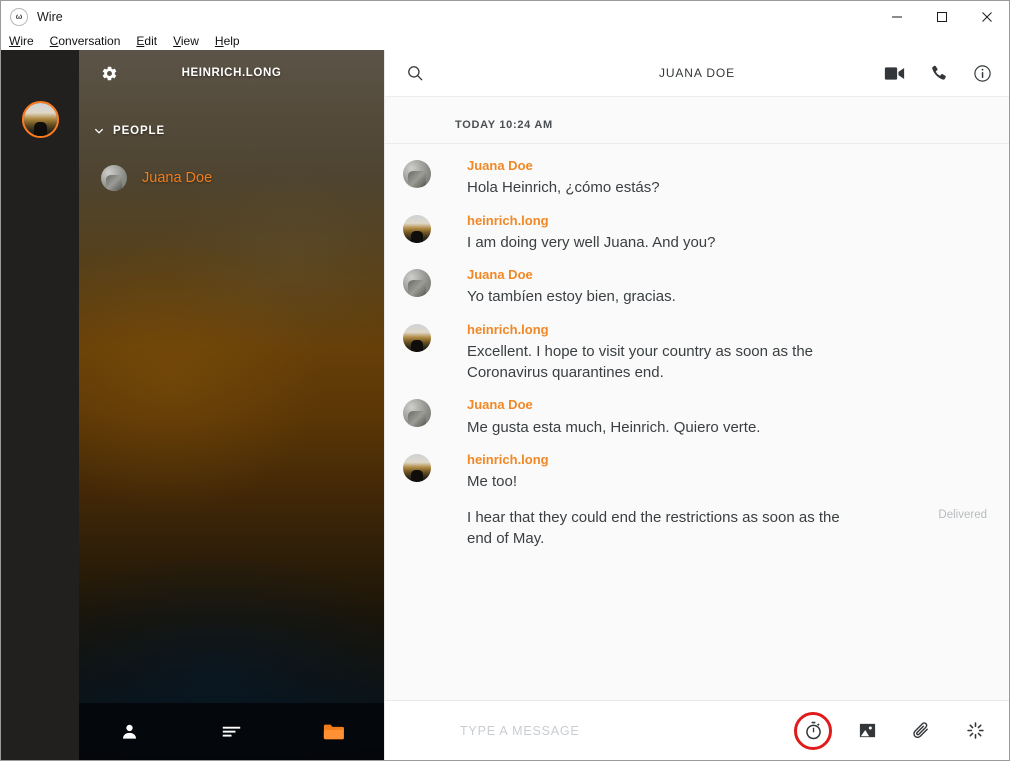 The height and width of the screenshot is (761, 1010). What do you see at coordinates (492, 482) in the screenshot?
I see `message-text: Me too!` at bounding box center [492, 482].